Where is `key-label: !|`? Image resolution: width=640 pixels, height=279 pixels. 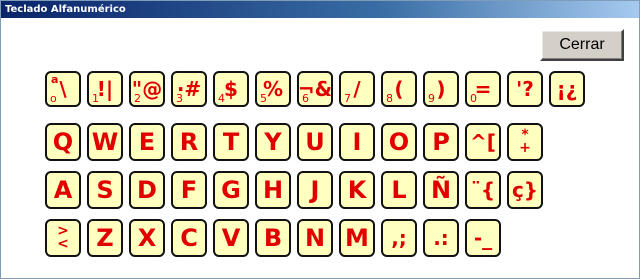
key-label: !| is located at coordinates (105, 89).